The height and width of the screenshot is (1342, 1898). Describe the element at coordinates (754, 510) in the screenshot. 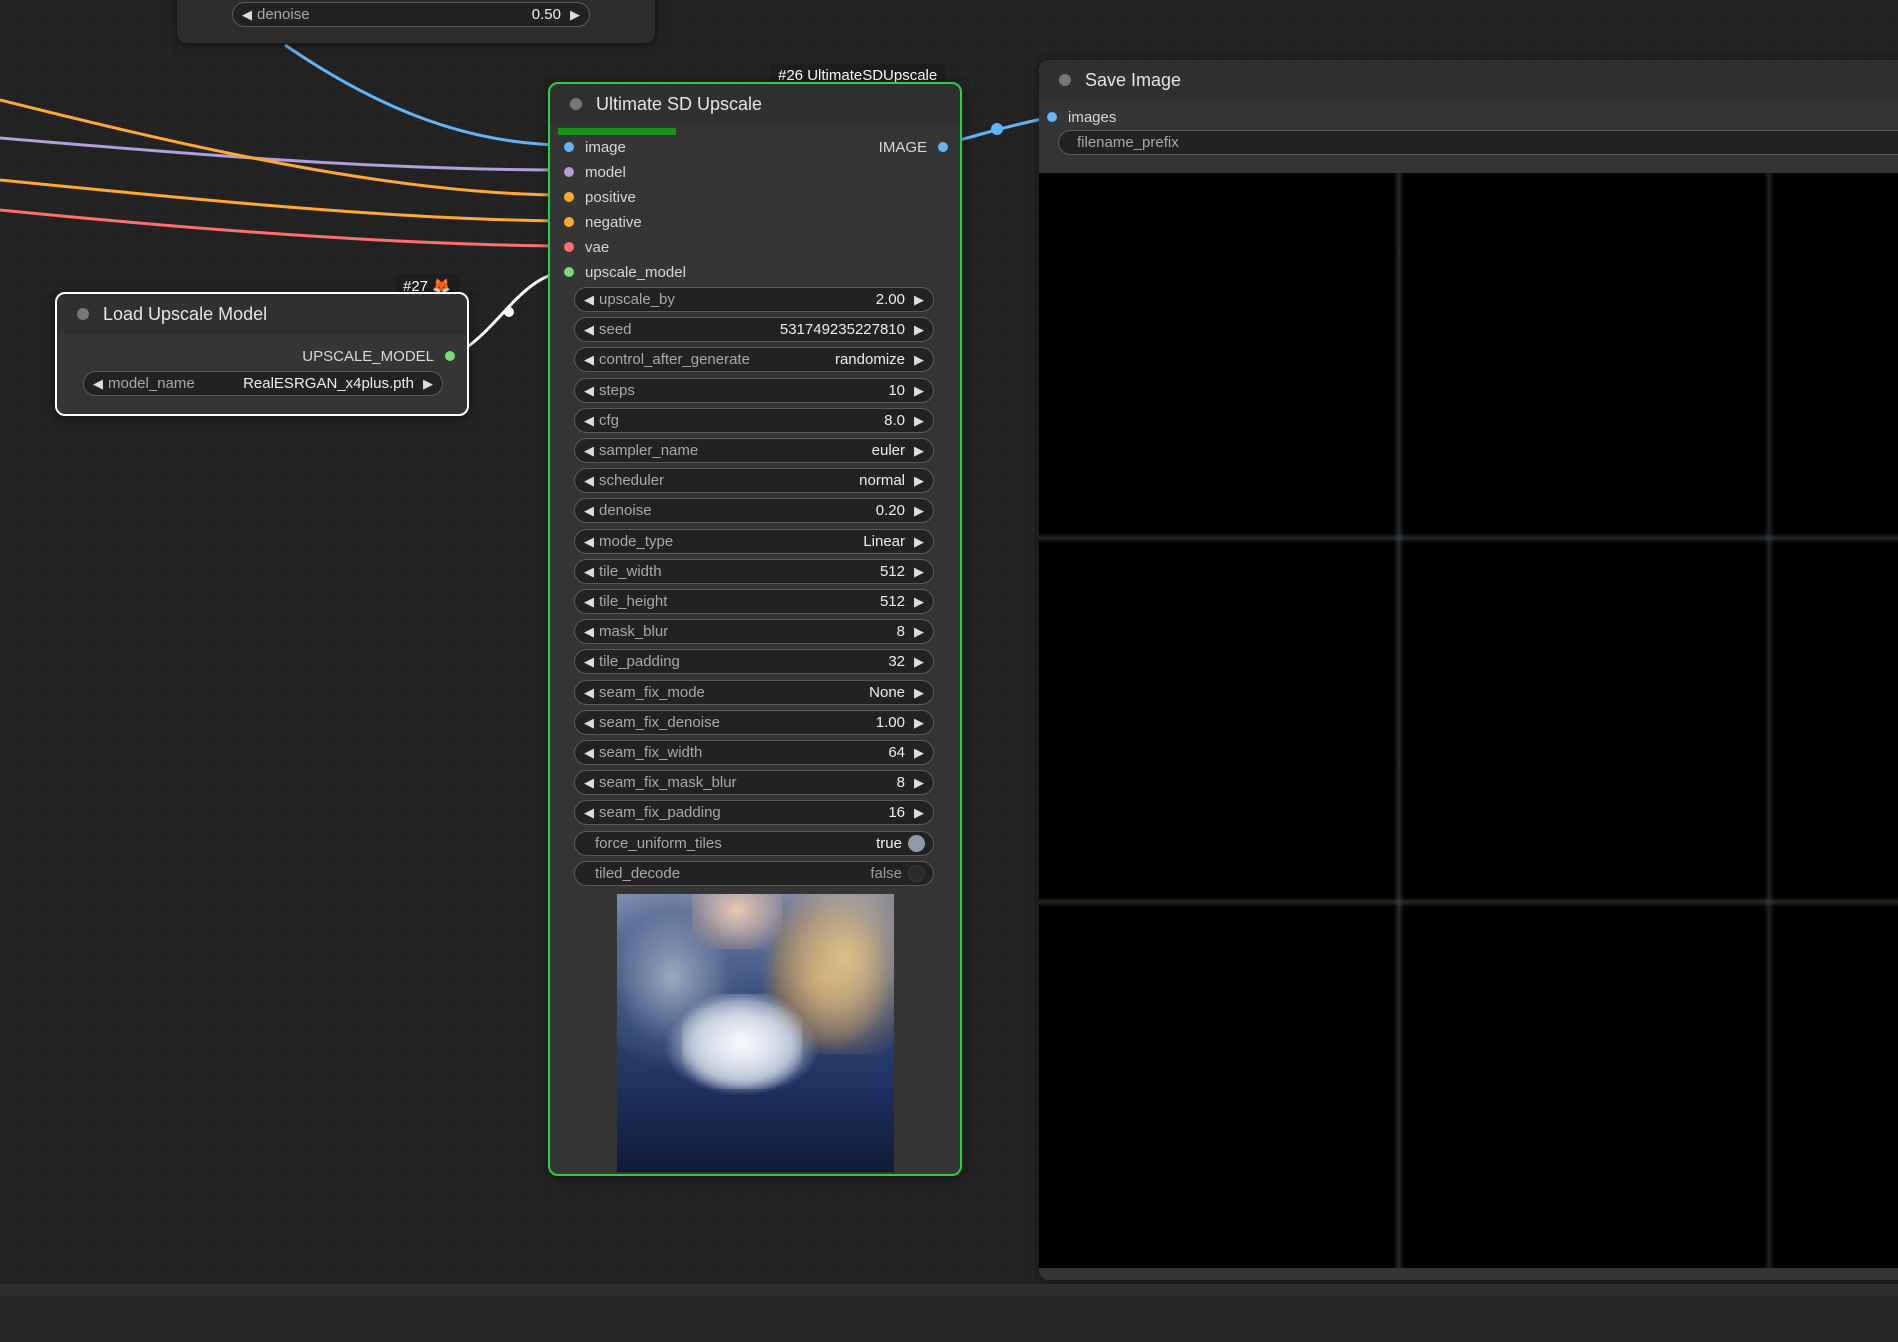

I see `denoise-widget: ◀ denoise 0.20 ▶` at that location.